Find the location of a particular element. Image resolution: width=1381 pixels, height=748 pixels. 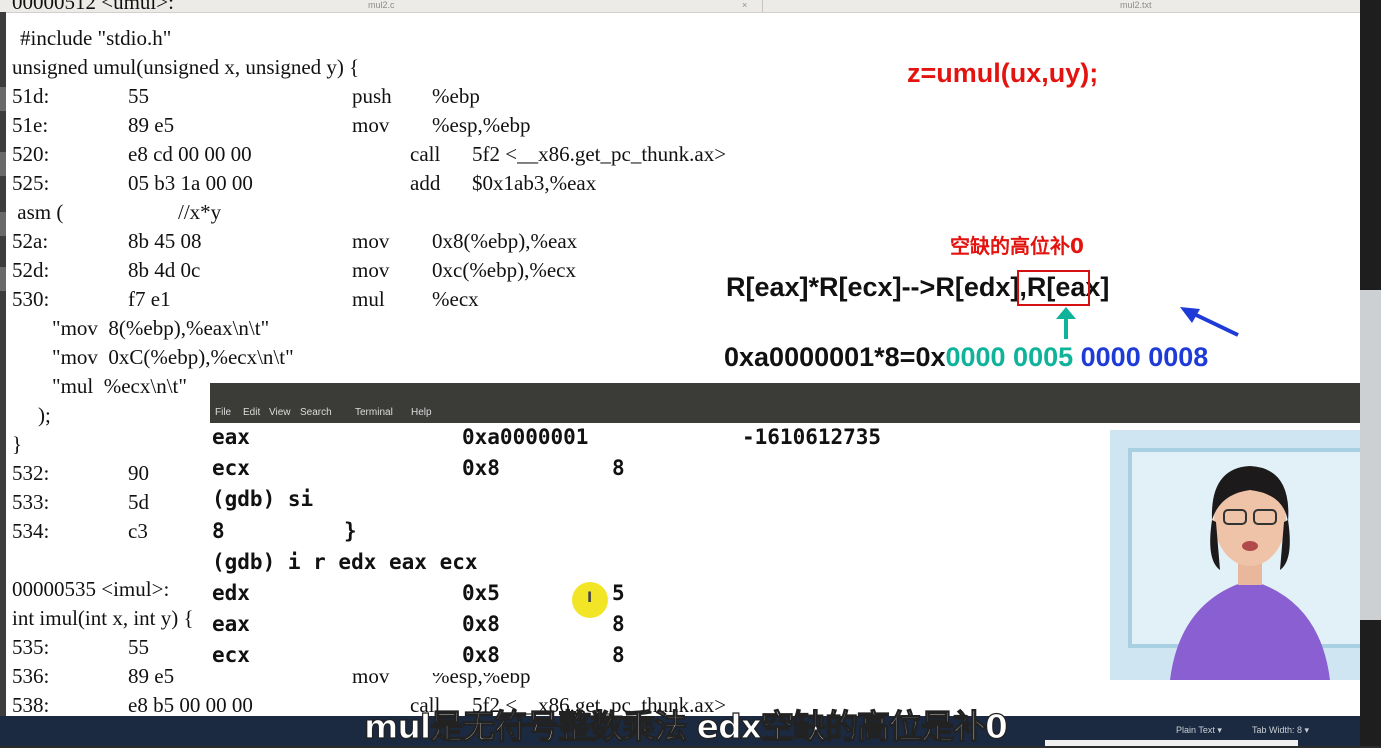

code-token: 51d: is located at coordinates (31, 96).